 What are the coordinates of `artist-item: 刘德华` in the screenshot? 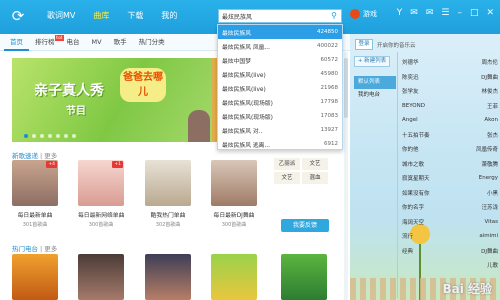 It's located at (410, 62).